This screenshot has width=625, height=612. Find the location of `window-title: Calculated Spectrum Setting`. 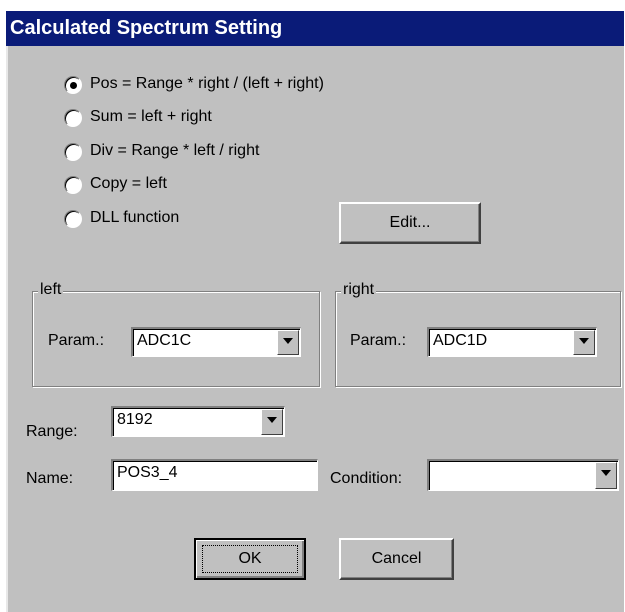

window-title: Calculated Spectrum Setting is located at coordinates (146, 28).